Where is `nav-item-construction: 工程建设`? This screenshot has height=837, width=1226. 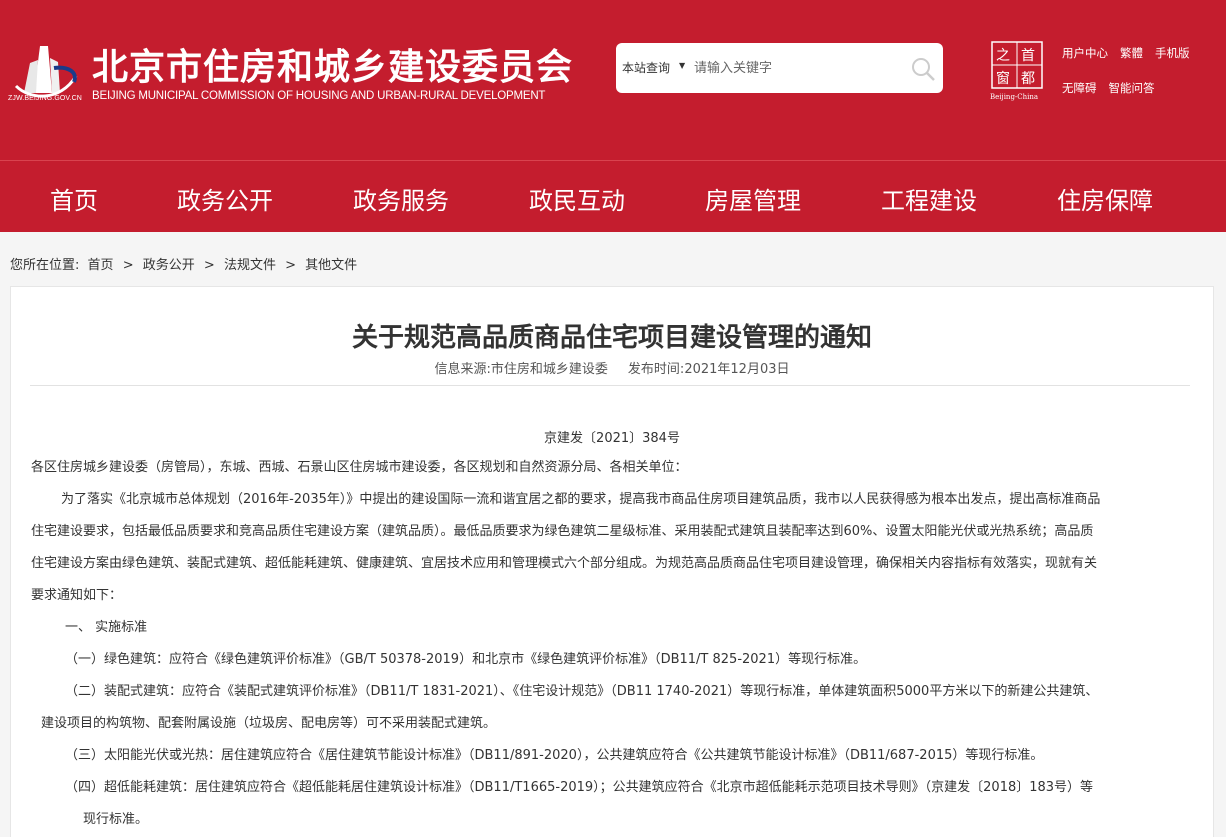
nav-item-construction: 工程建设 is located at coordinates (929, 198).